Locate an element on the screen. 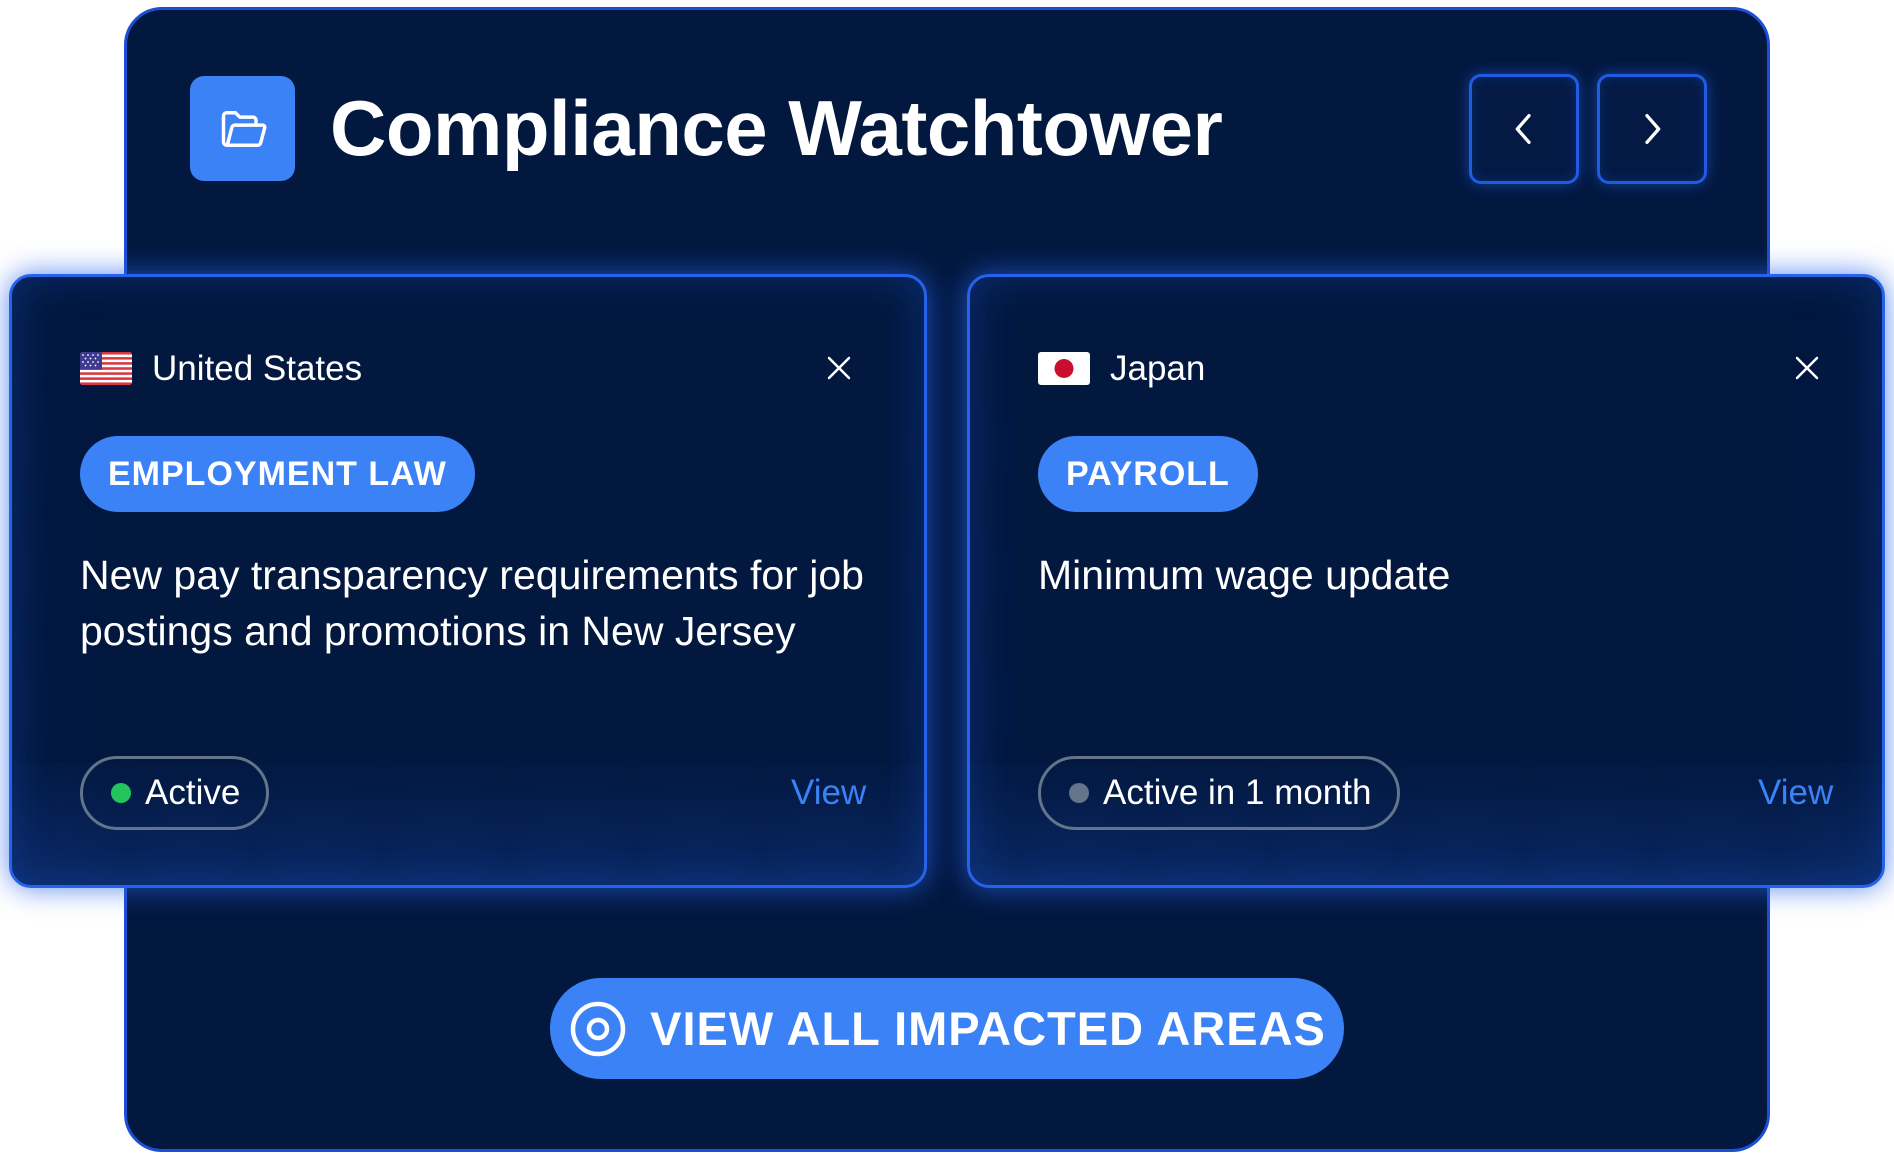 This screenshot has width=1894, height=1160. japan-flag-icon is located at coordinates (1064, 368).